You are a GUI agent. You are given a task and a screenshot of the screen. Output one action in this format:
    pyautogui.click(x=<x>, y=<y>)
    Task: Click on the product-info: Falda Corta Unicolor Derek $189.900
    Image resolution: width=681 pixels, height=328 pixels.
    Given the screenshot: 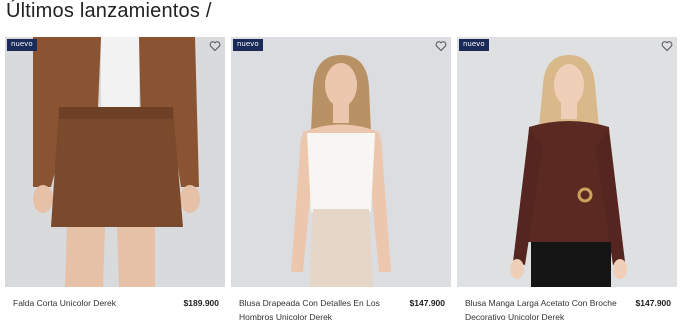 What is the action you would take?
    pyautogui.click(x=115, y=306)
    